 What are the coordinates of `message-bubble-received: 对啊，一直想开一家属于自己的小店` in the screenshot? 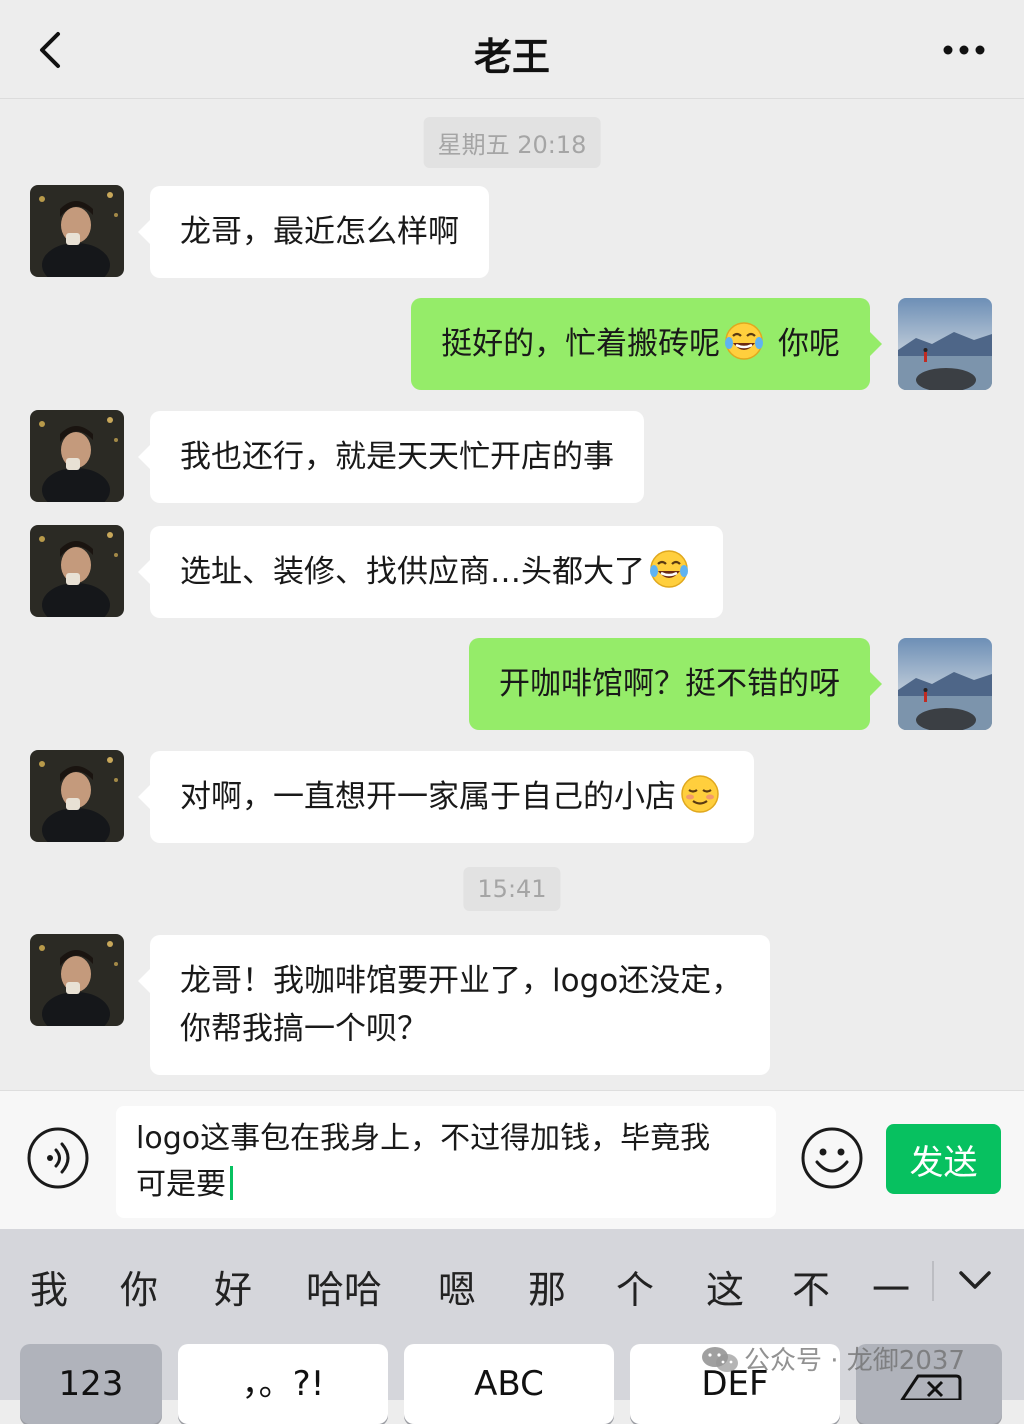 It's located at (446, 797).